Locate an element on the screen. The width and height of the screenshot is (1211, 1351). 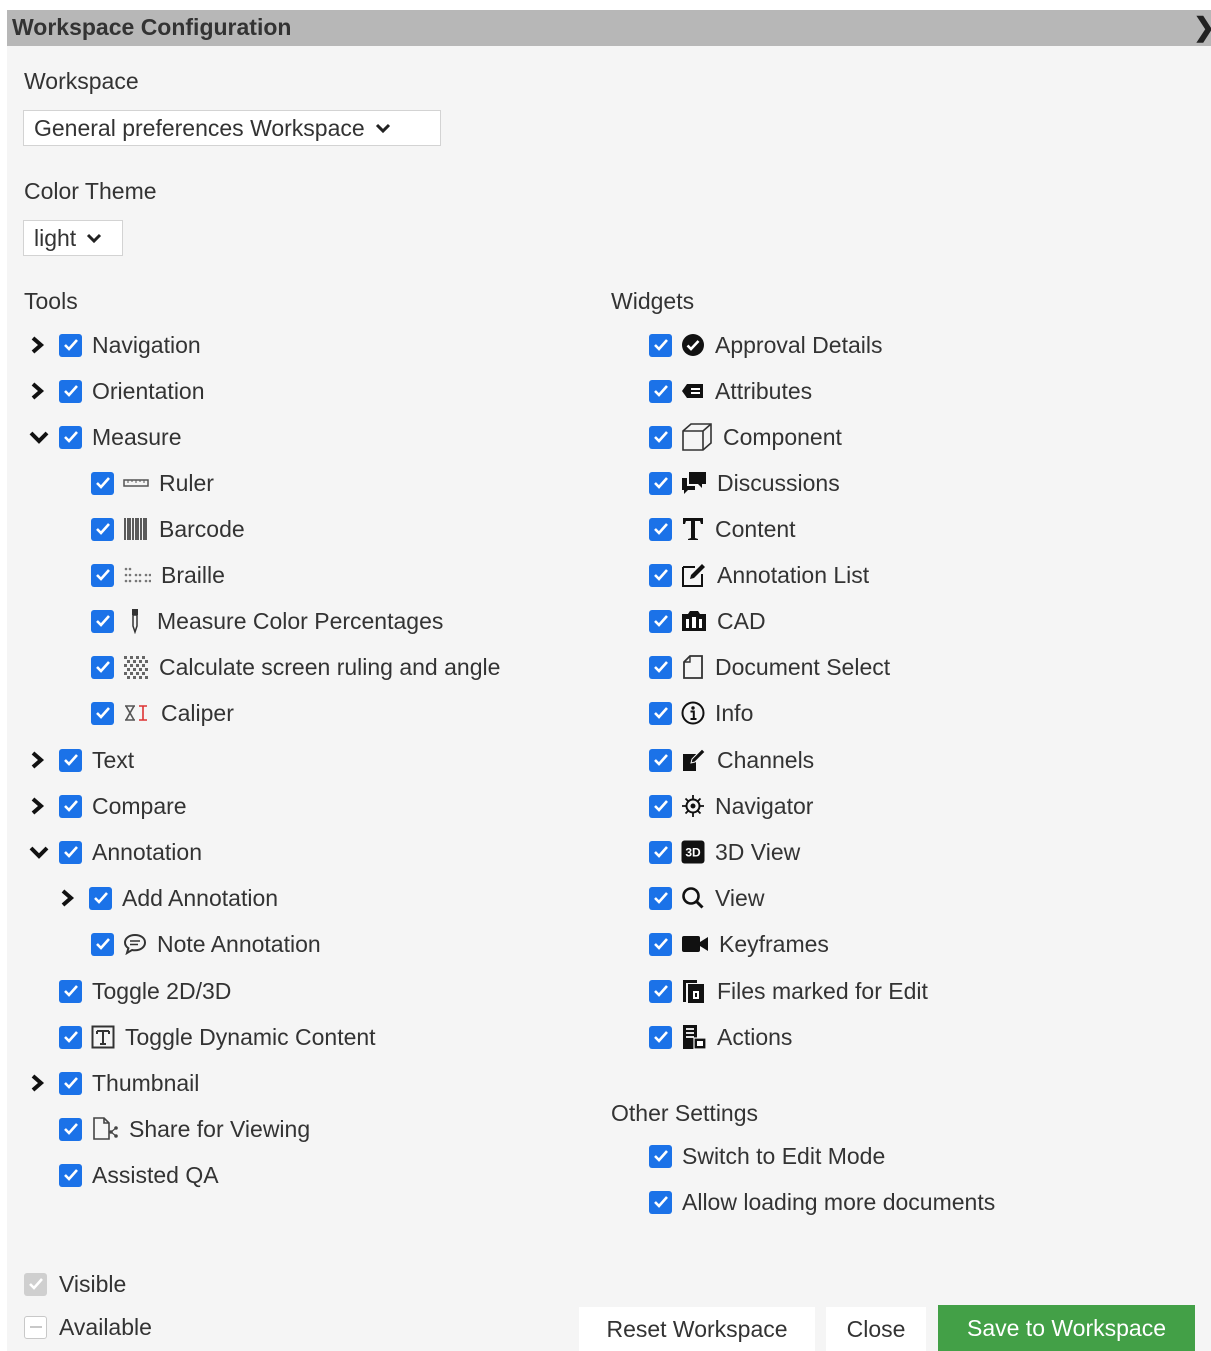
content-checkbox is located at coordinates (660, 529).